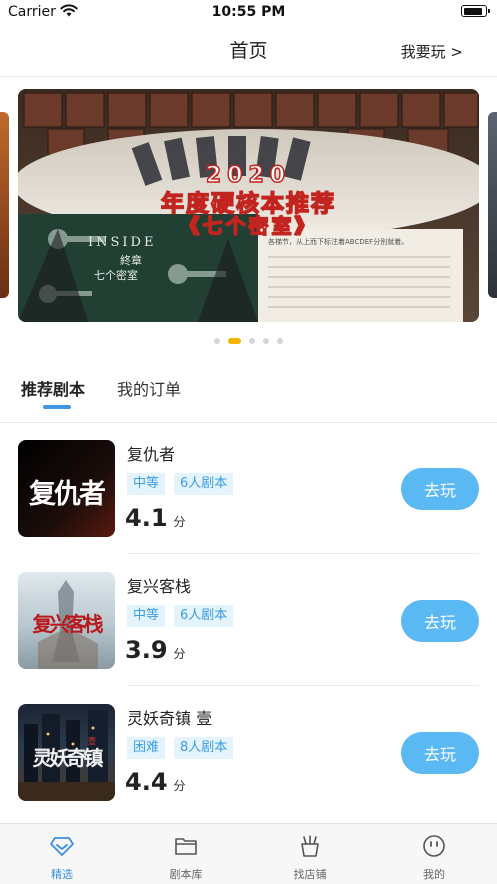  I want to click on list-item: 复仇者 复仇者 中等 6人剧本 4.1 分 去玩, so click(248, 488).